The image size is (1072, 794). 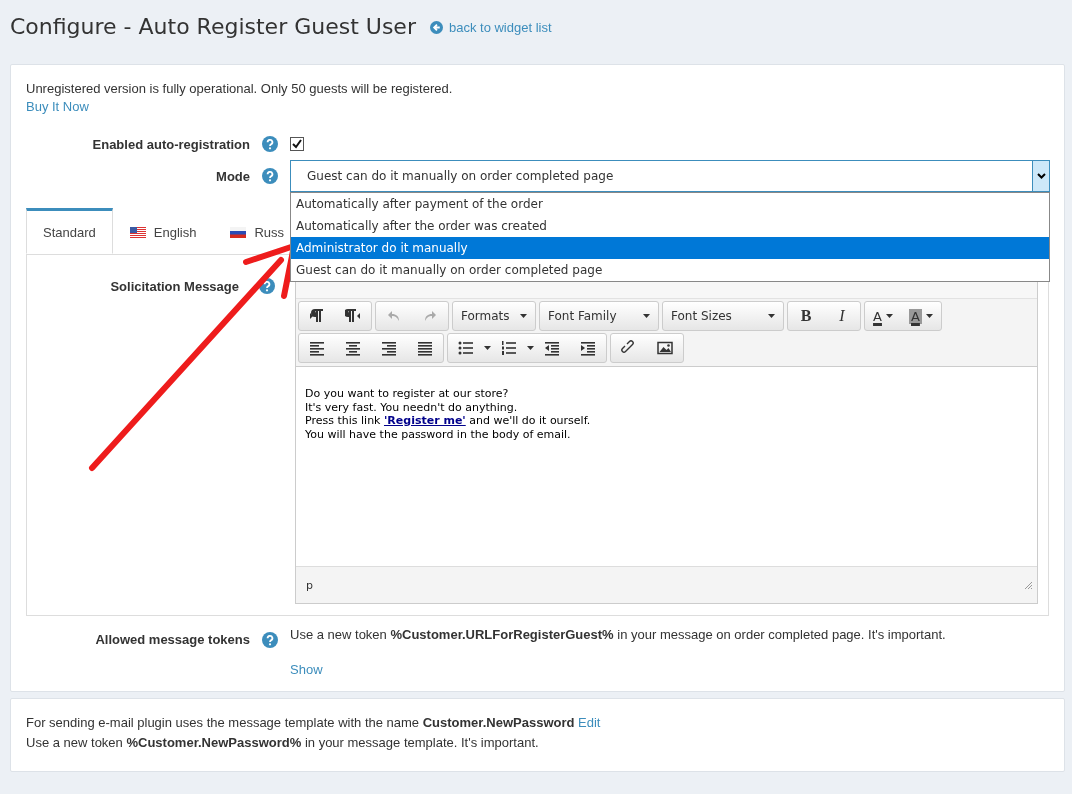 I want to click on token-note: Use a new token %Customer.NewPassword% in your message template. It's important., so click(x=283, y=743).